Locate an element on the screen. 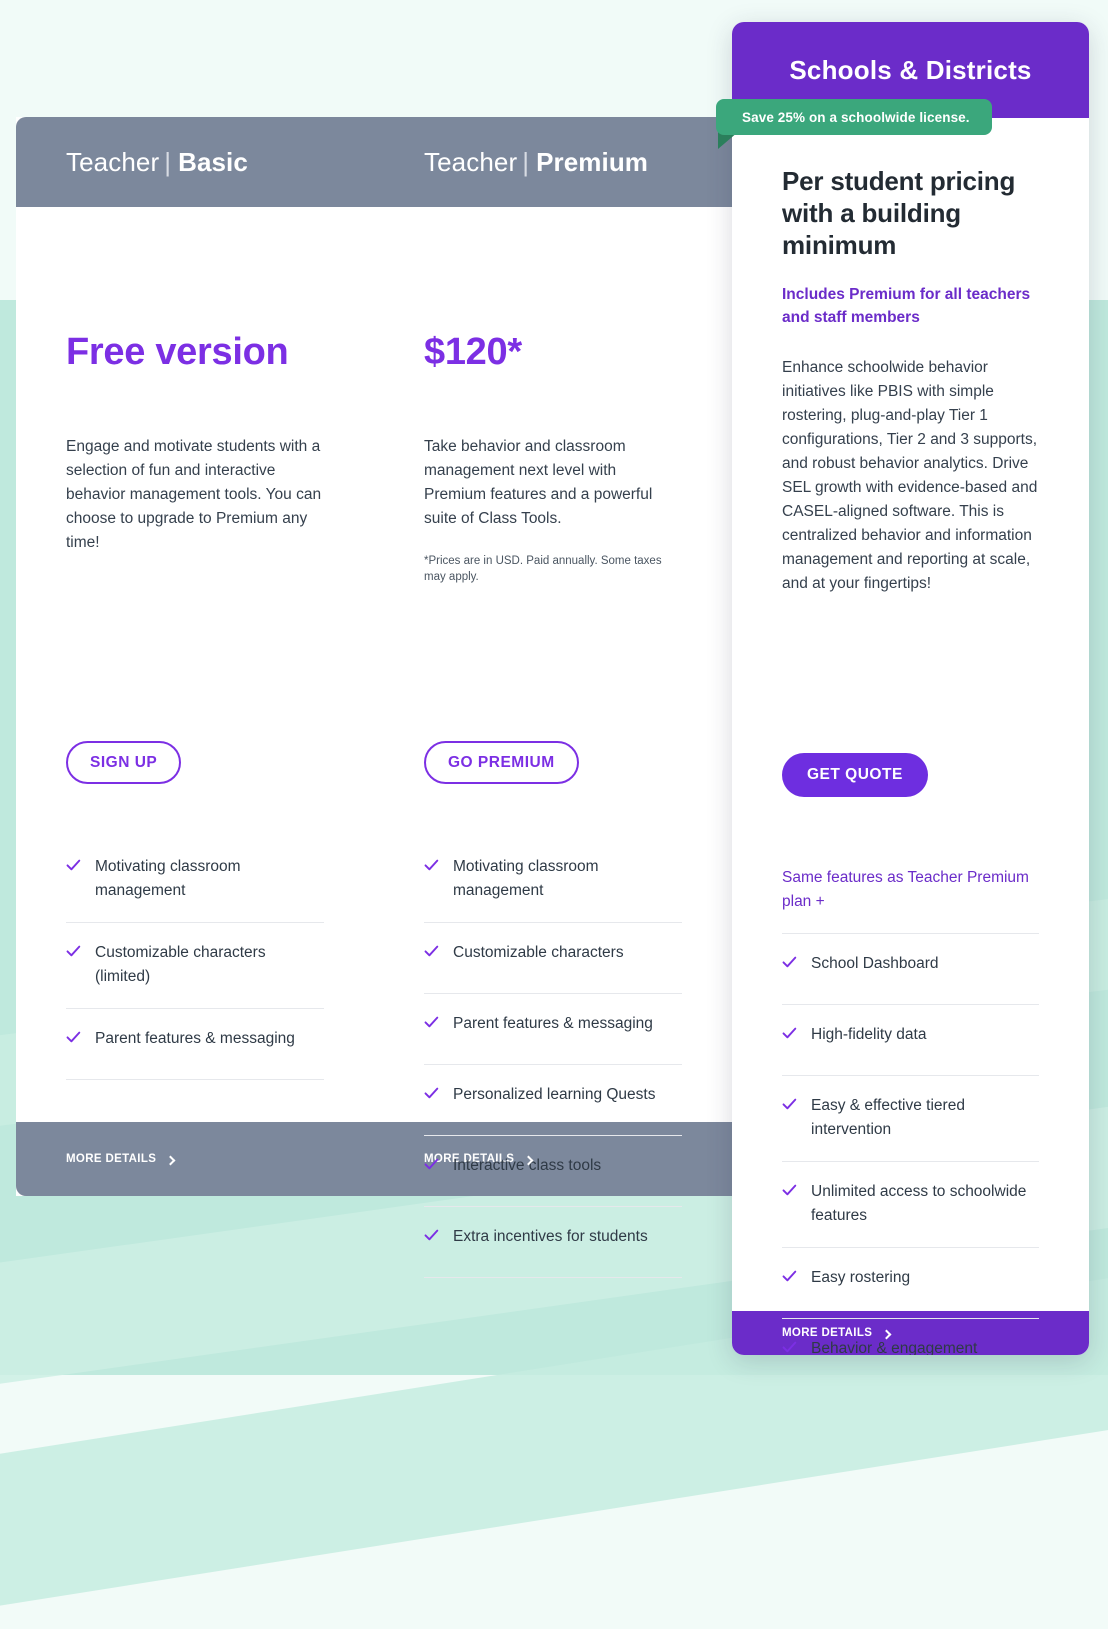 Image resolution: width=1108 pixels, height=1629 pixels. feature-row: Unlimited access to schoolwide features is located at coordinates (910, 1205).